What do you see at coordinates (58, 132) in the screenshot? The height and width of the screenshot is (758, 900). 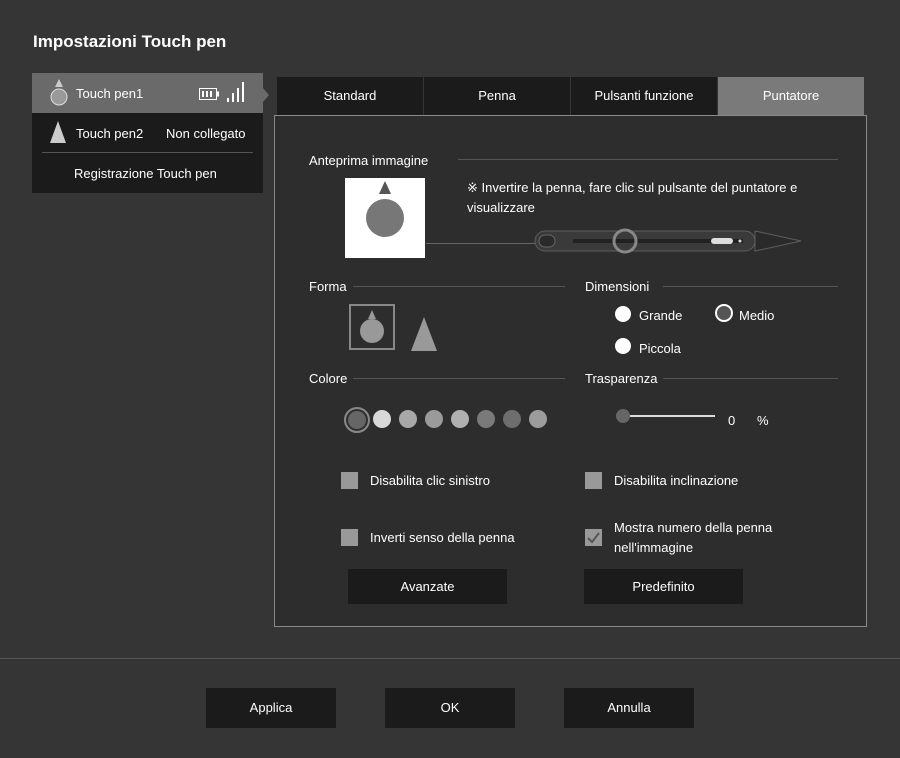 I see `pen-arrow-icon` at bounding box center [58, 132].